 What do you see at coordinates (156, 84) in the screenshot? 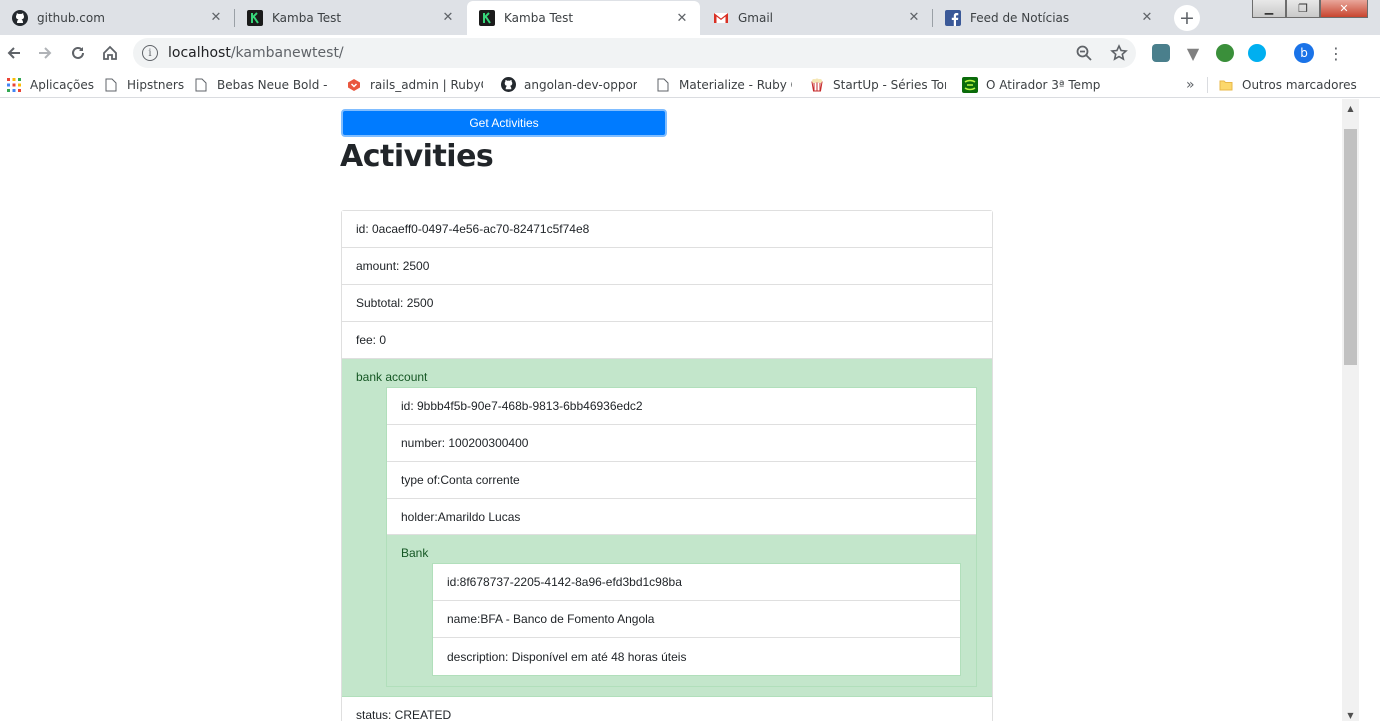
I see `bookmark-label: Hipstners` at bounding box center [156, 84].